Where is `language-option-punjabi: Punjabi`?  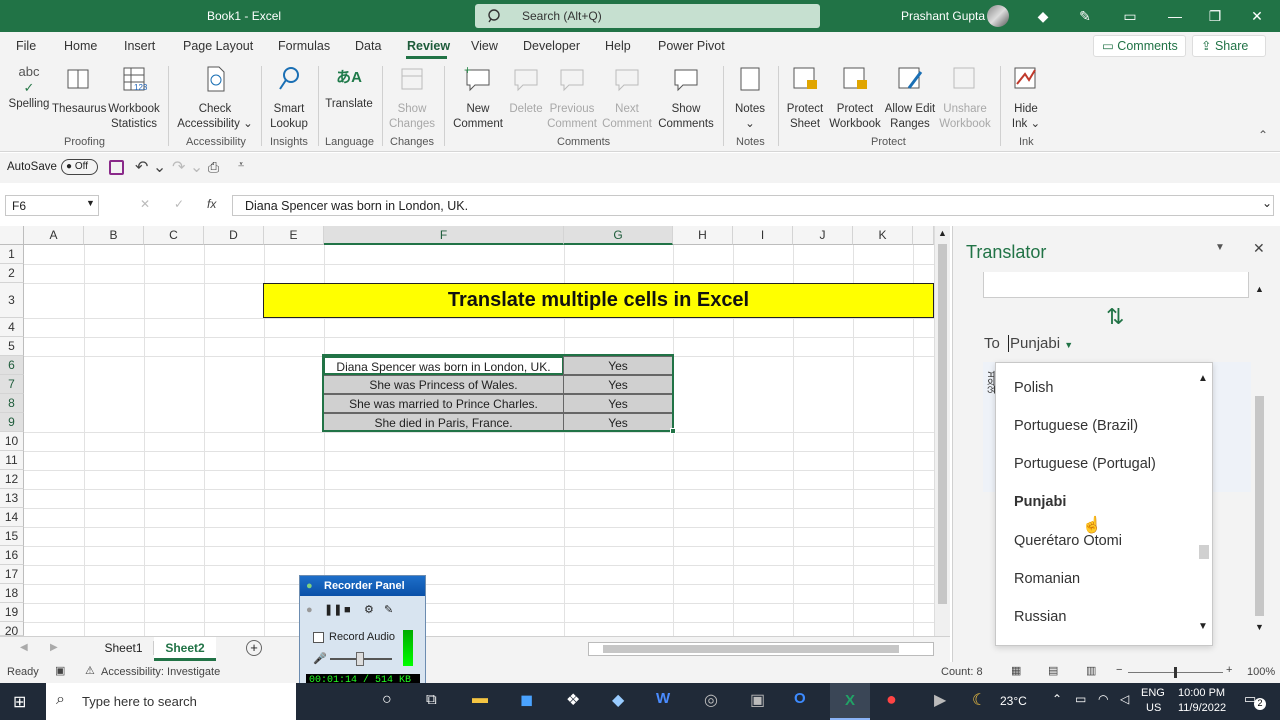 language-option-punjabi: Punjabi is located at coordinates (1040, 502).